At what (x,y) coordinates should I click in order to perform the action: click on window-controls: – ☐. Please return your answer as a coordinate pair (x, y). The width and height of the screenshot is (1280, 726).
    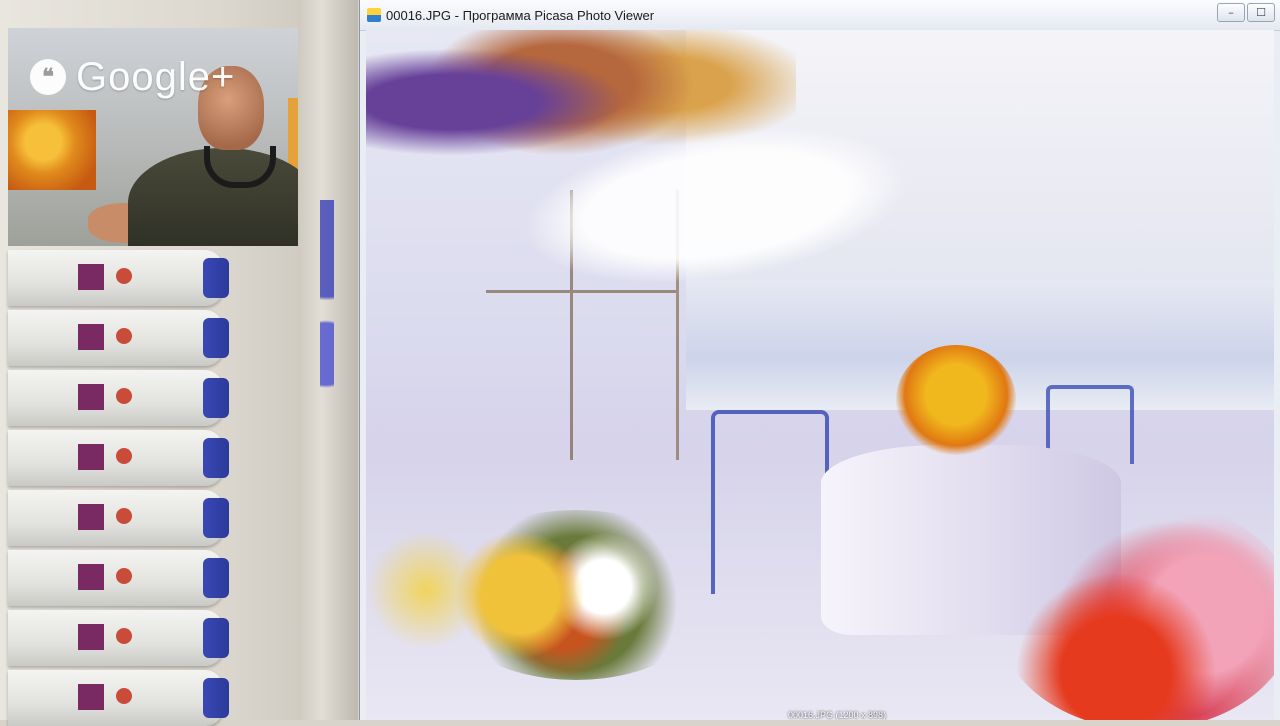
    Looking at the image, I should click on (1246, 12).